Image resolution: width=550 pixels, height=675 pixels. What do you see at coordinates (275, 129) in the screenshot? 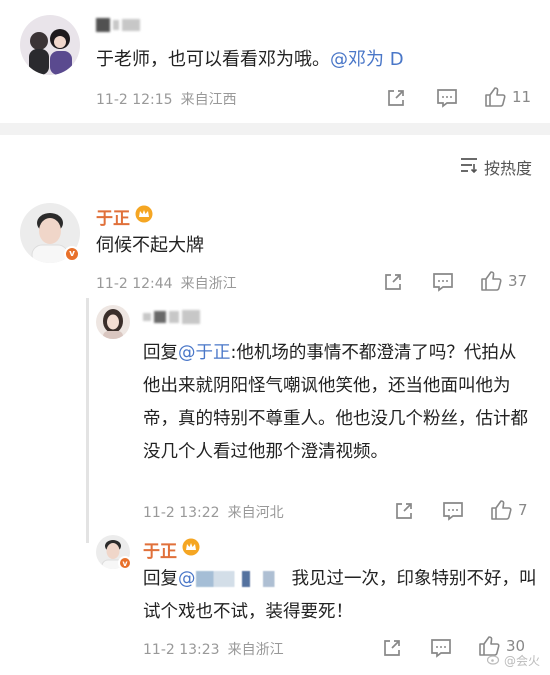
I see `section-divider` at bounding box center [275, 129].